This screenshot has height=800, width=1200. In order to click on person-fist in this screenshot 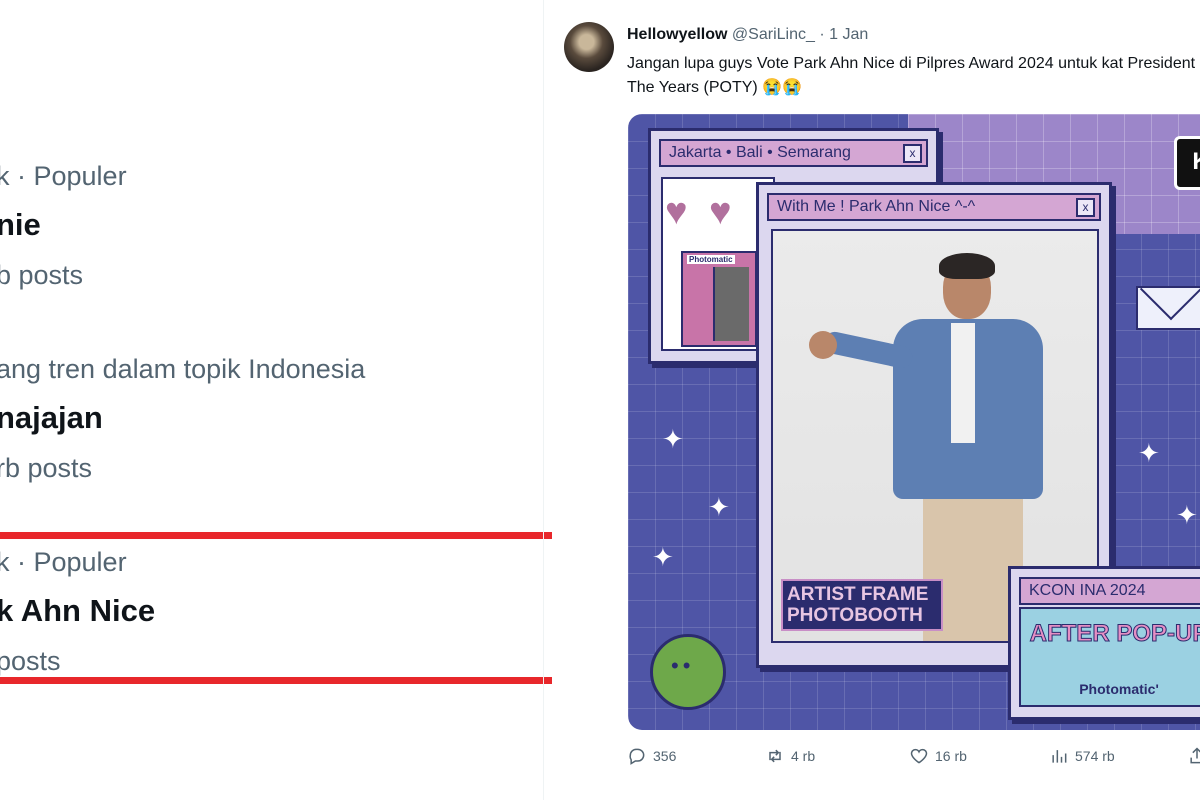, I will do `click(823, 345)`.